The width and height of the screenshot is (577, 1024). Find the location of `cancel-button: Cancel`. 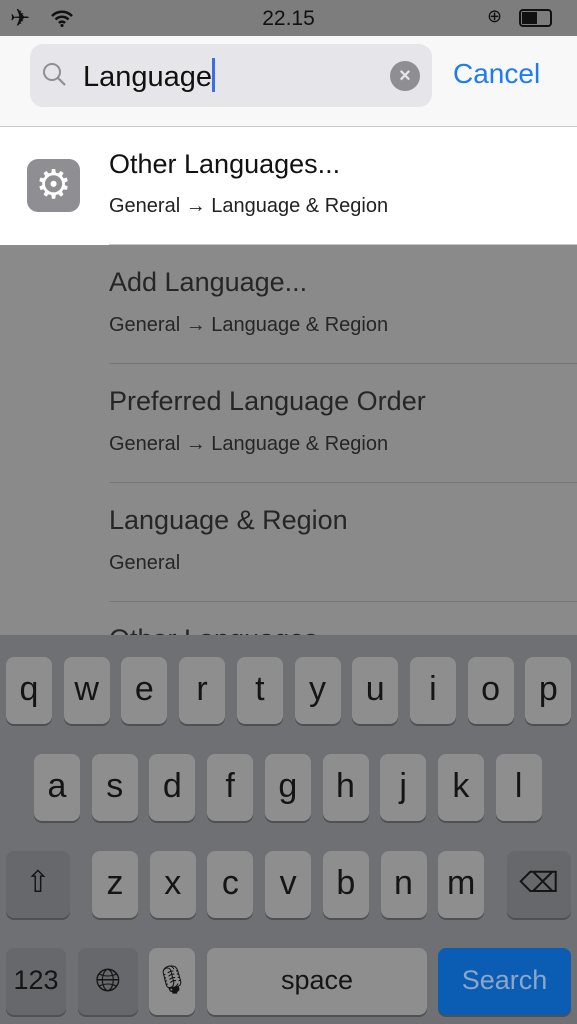

cancel-button: Cancel is located at coordinates (496, 74).